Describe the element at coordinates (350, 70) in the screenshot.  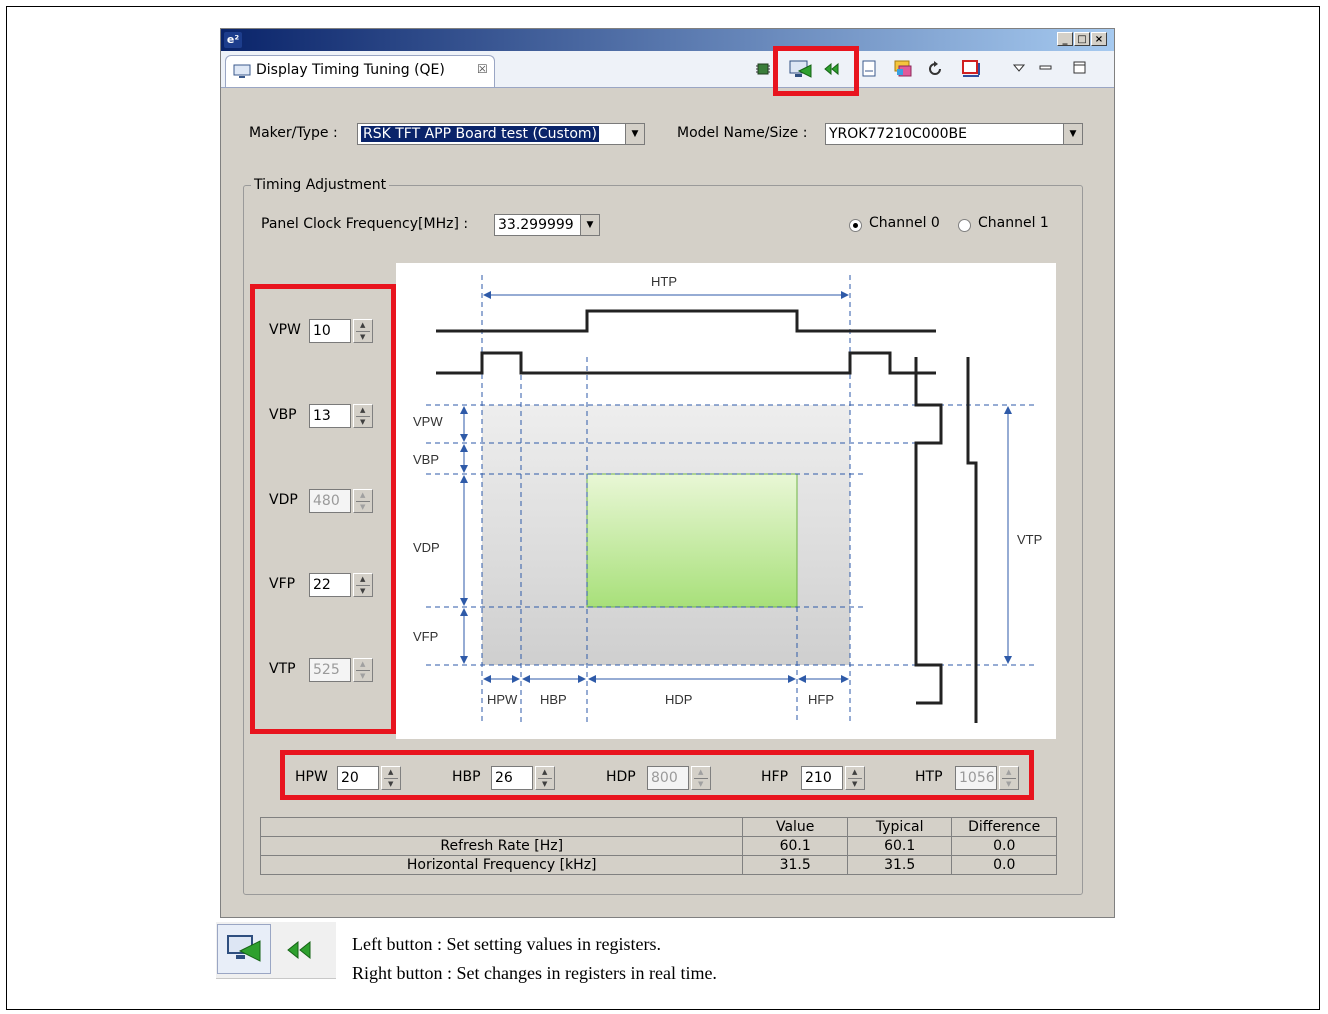
I see `tab-title: Display Timing Tuning (QE)` at that location.